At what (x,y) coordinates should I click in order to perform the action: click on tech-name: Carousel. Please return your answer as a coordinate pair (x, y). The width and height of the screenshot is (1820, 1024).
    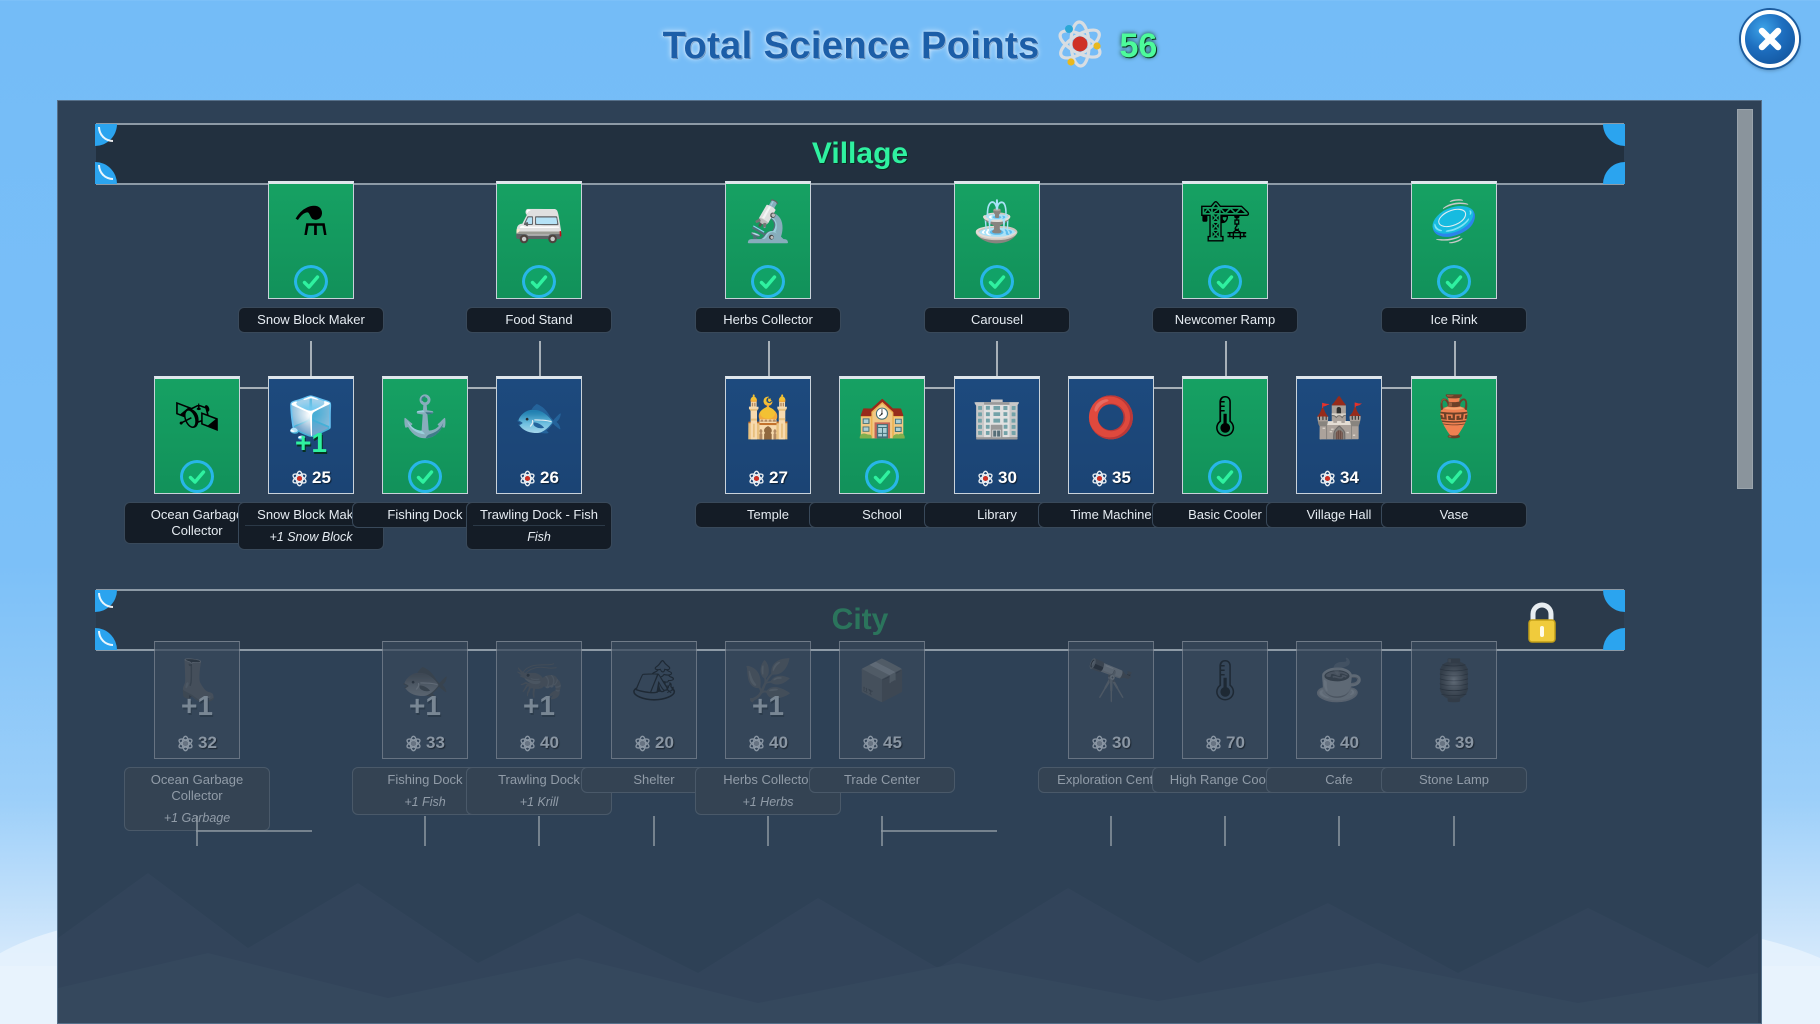
    Looking at the image, I should click on (997, 319).